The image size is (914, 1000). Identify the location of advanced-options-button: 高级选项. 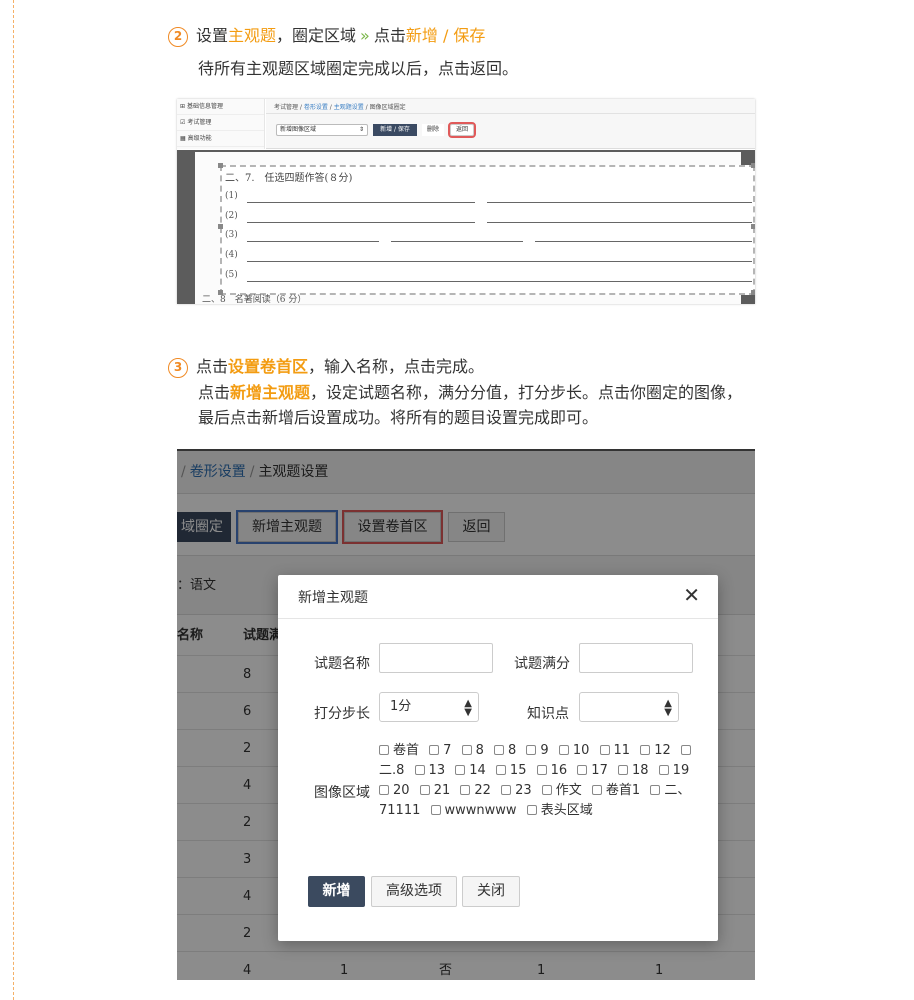
(414, 891).